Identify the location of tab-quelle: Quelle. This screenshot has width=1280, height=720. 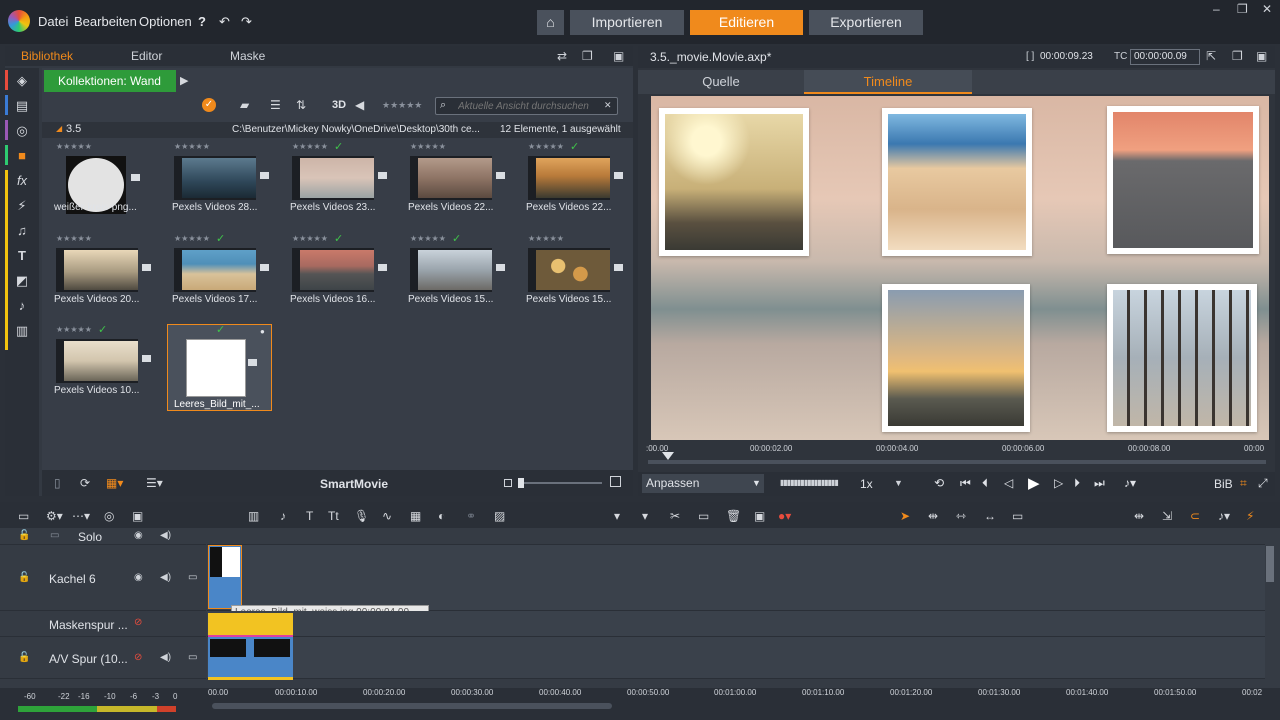
(721, 82).